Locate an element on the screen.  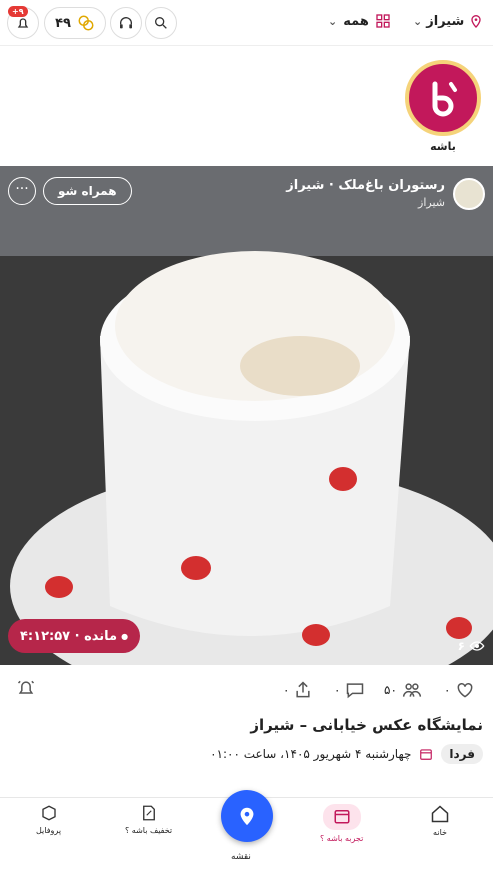
comments-count: ۰ is located at coordinates (337, 690).